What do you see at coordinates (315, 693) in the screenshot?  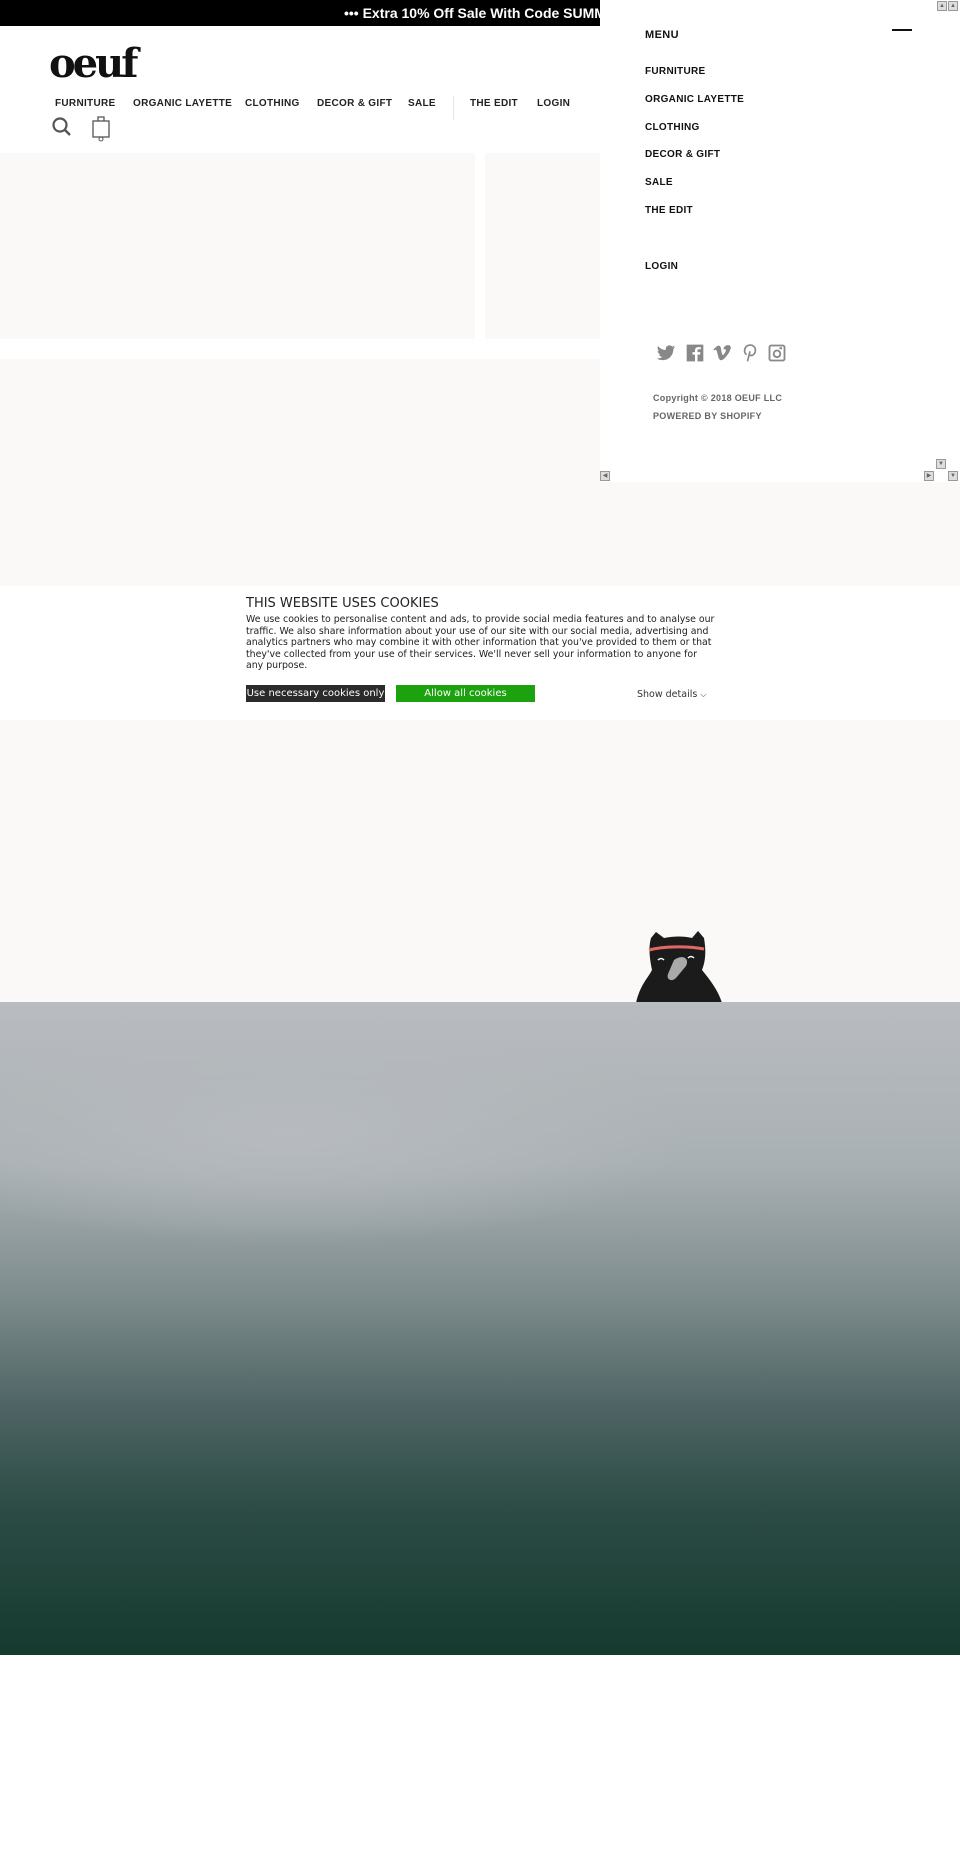 I see `use-necessary-cookies-button: Use necessary cookies only` at bounding box center [315, 693].